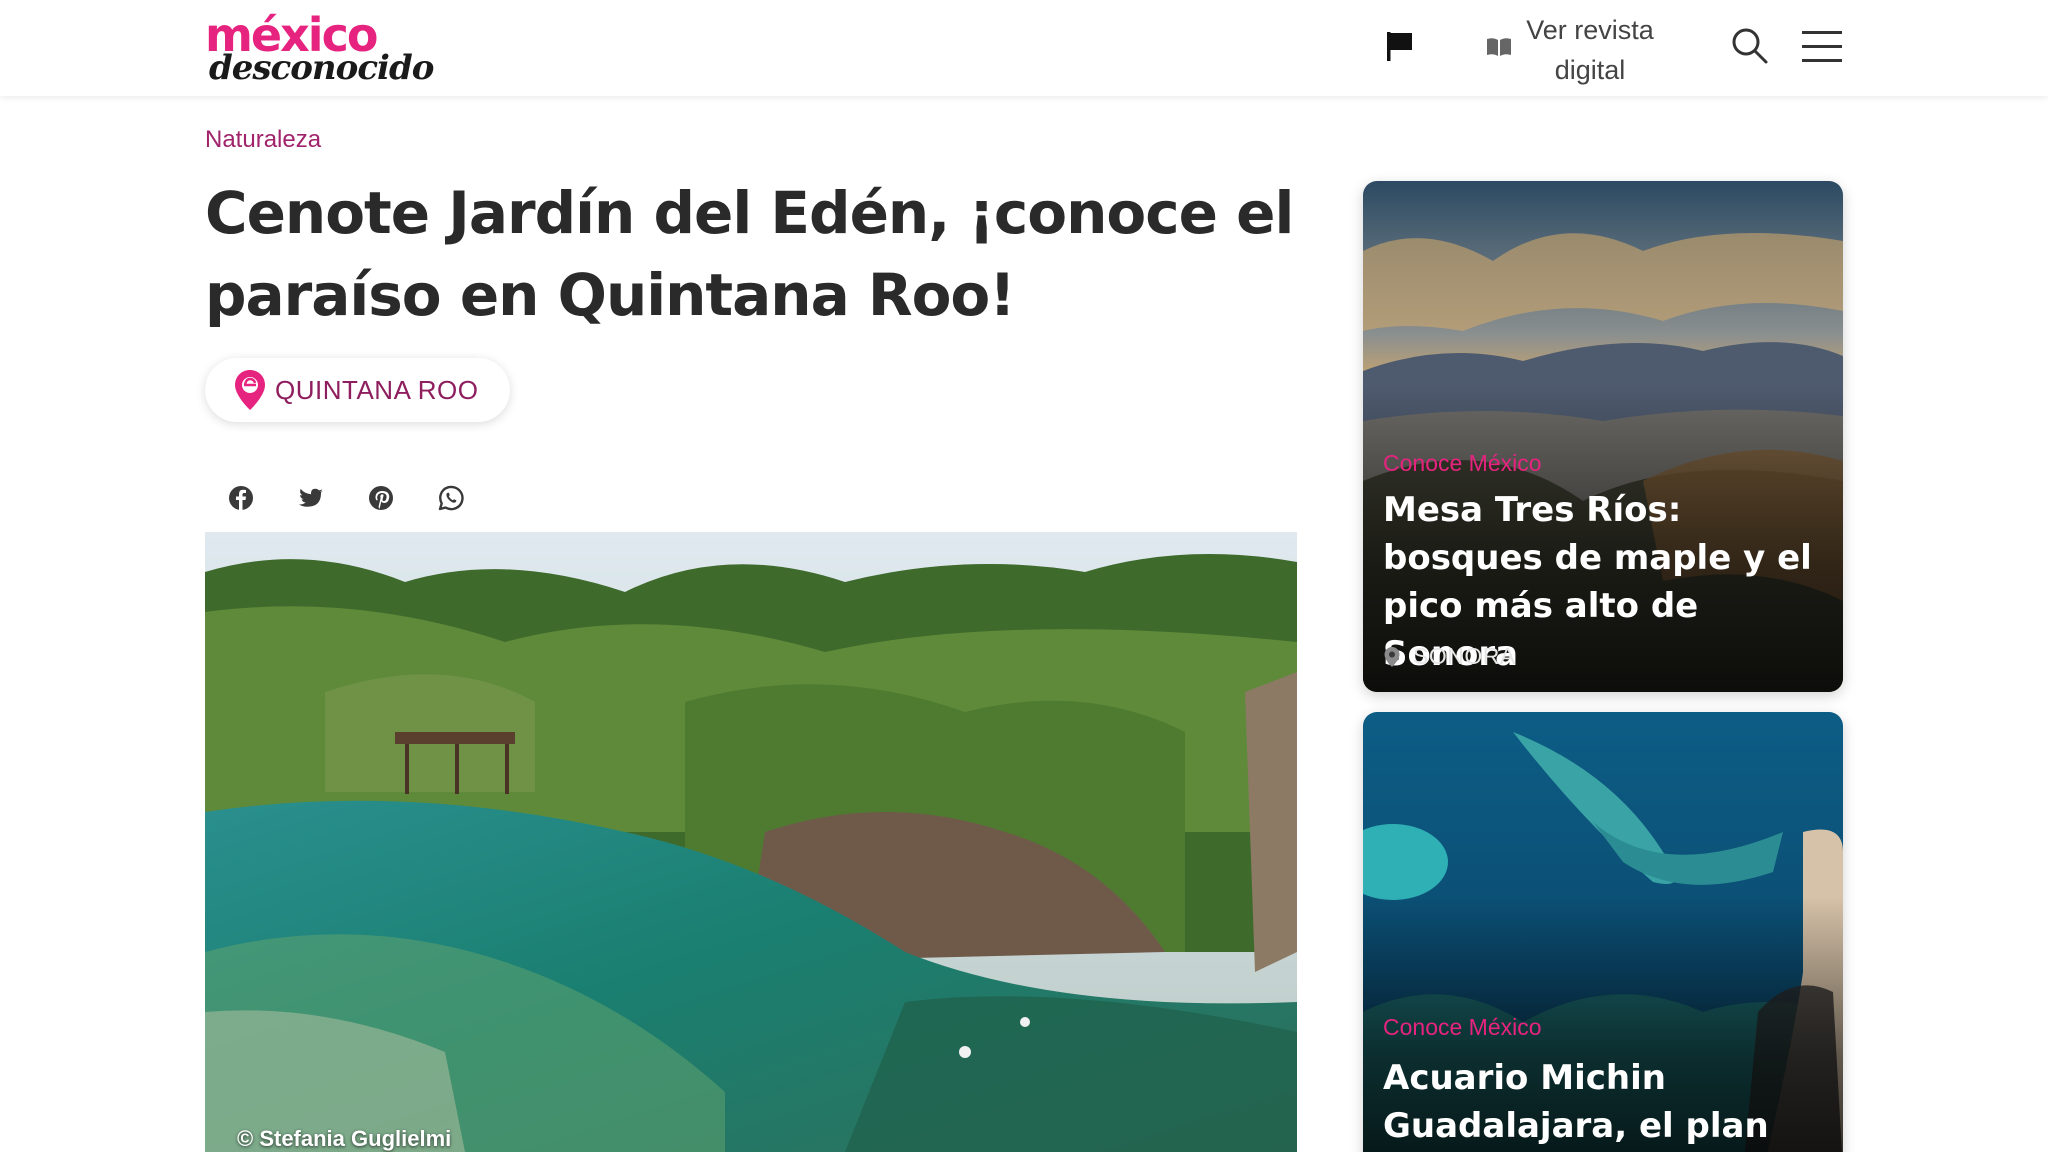 The height and width of the screenshot is (1152, 2048). I want to click on card-location-label: SONORA, so click(1464, 656).